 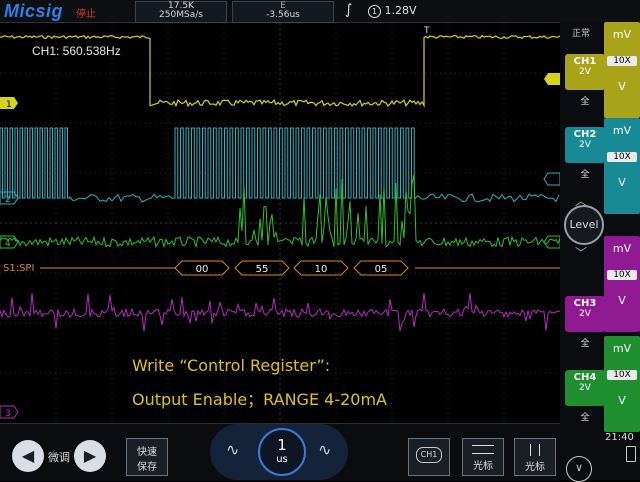 I want to click on ch3-marker-label: 3, so click(x=8, y=414).